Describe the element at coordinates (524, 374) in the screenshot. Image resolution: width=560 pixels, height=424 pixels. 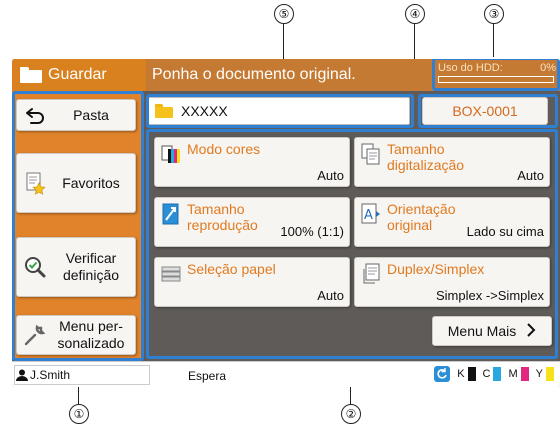
I see `ink-m-level` at that location.